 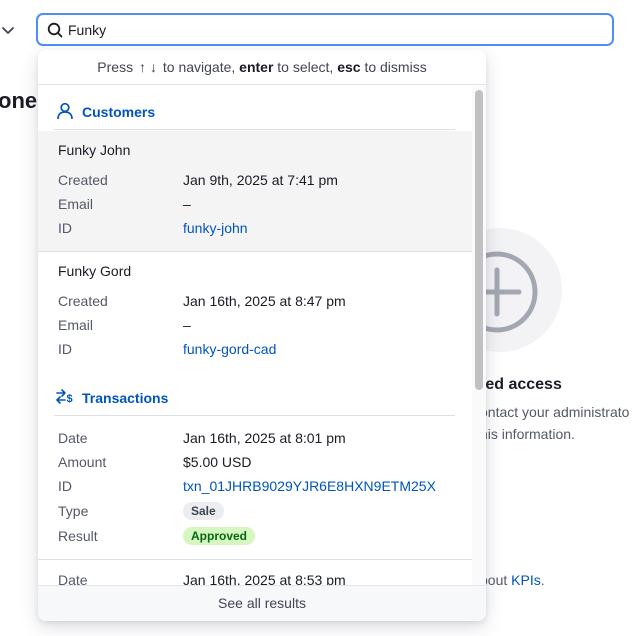 I want to click on kpi-help-text: bout KPIs., so click(x=512, y=580).